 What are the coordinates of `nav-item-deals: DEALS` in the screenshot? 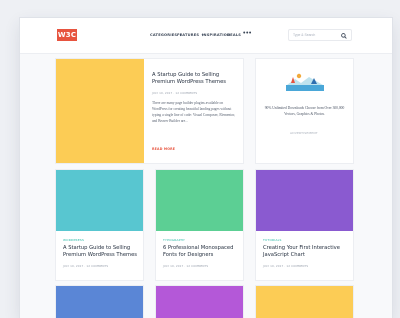 It's located at (234, 35).